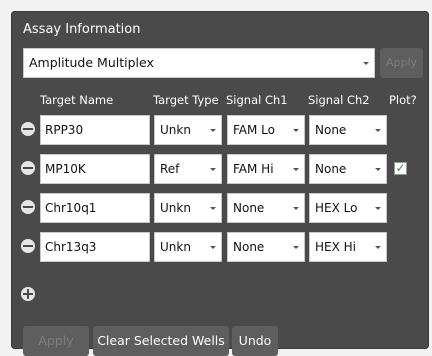 This screenshot has height=356, width=432. I want to click on signal-ch2-select: HEX Lo, so click(348, 208).